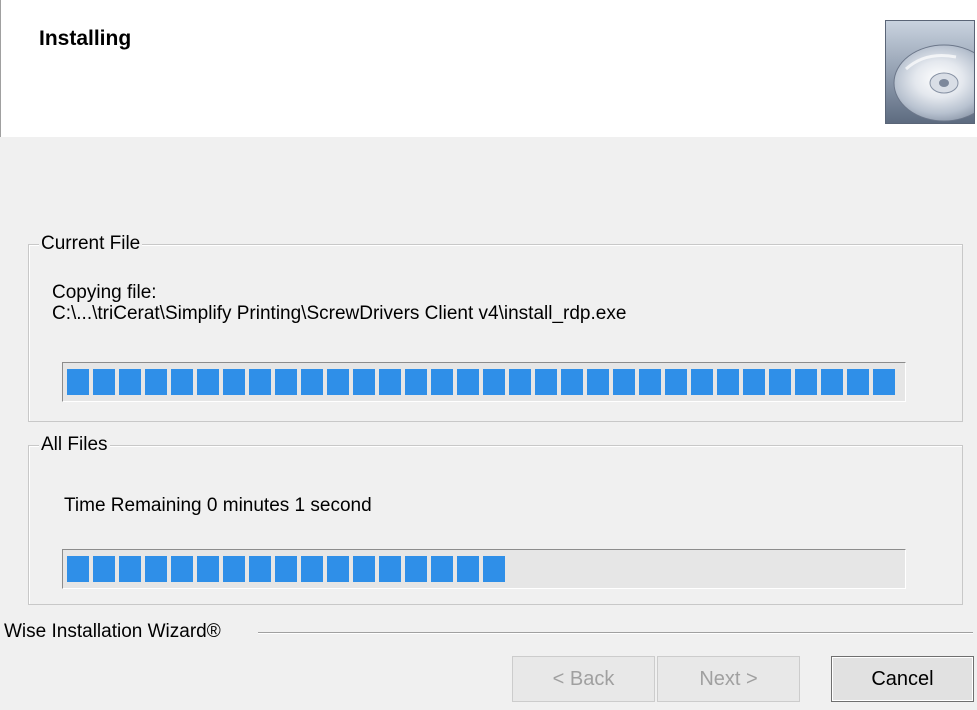  What do you see at coordinates (218, 505) in the screenshot?
I see `time-remaining-label: Time Remaining 0 minutes 1 second` at bounding box center [218, 505].